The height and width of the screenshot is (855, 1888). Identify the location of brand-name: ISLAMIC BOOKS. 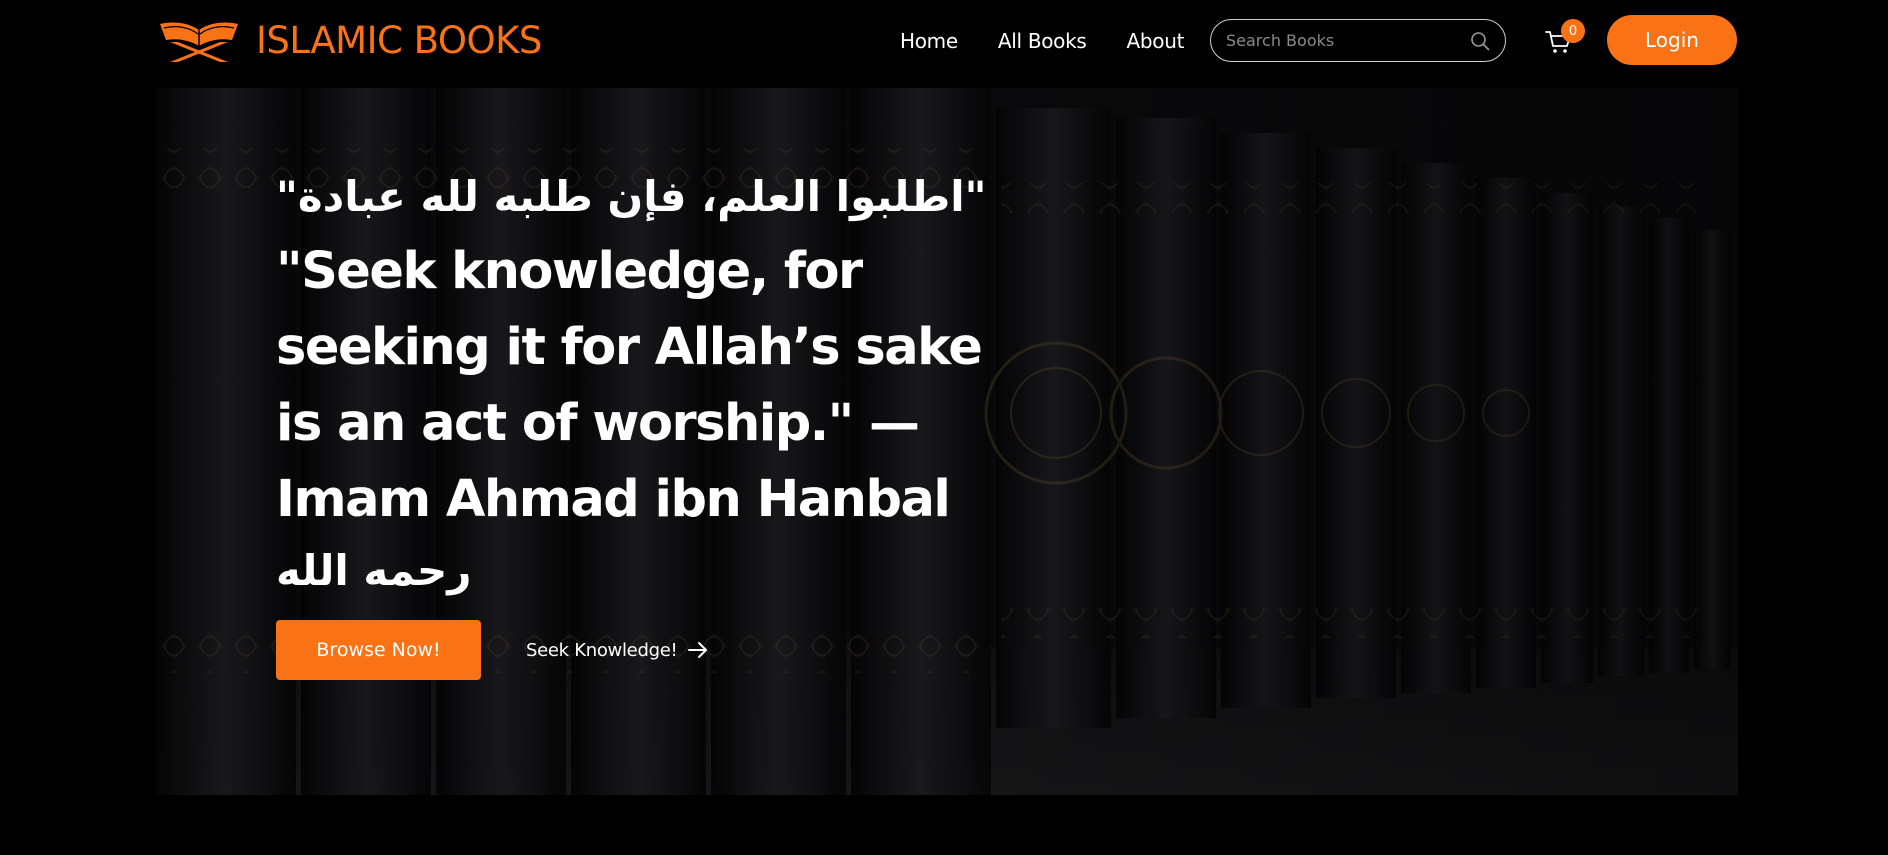
(399, 40).